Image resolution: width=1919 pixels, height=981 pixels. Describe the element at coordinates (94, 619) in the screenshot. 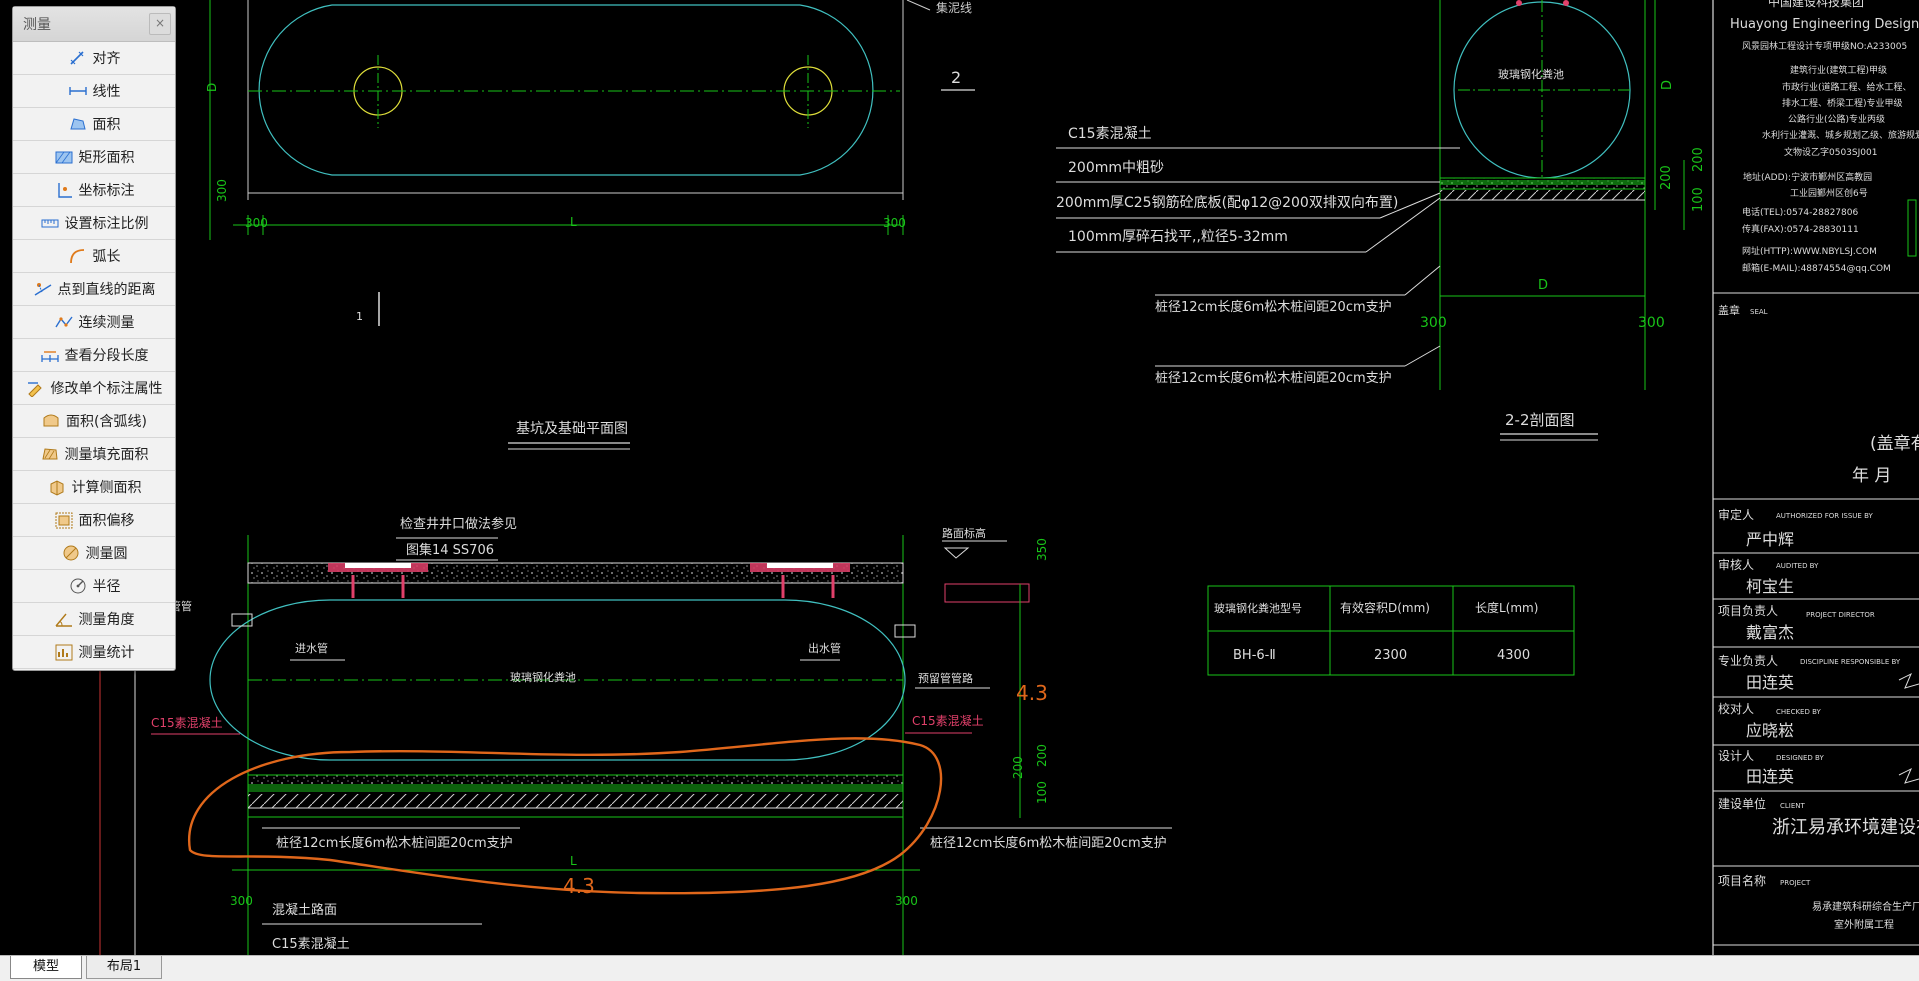

I see `measure-tool-angle: 测量角度` at that location.